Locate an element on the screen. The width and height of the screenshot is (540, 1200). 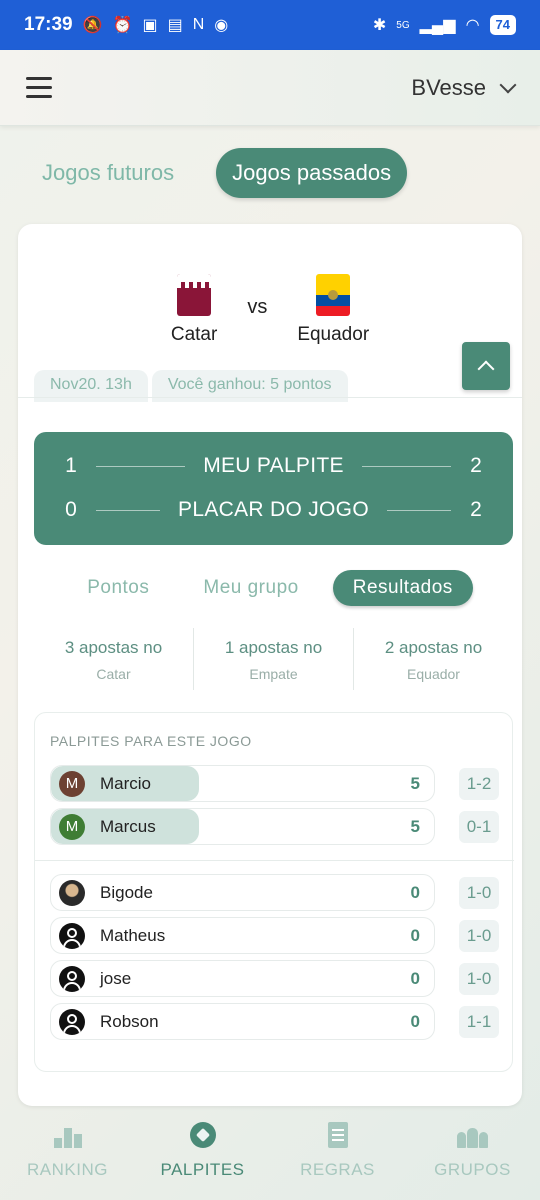
bottom-nav: RANKING PALPITES REGRAS GRUPOS is located at coordinates (270, 1160).